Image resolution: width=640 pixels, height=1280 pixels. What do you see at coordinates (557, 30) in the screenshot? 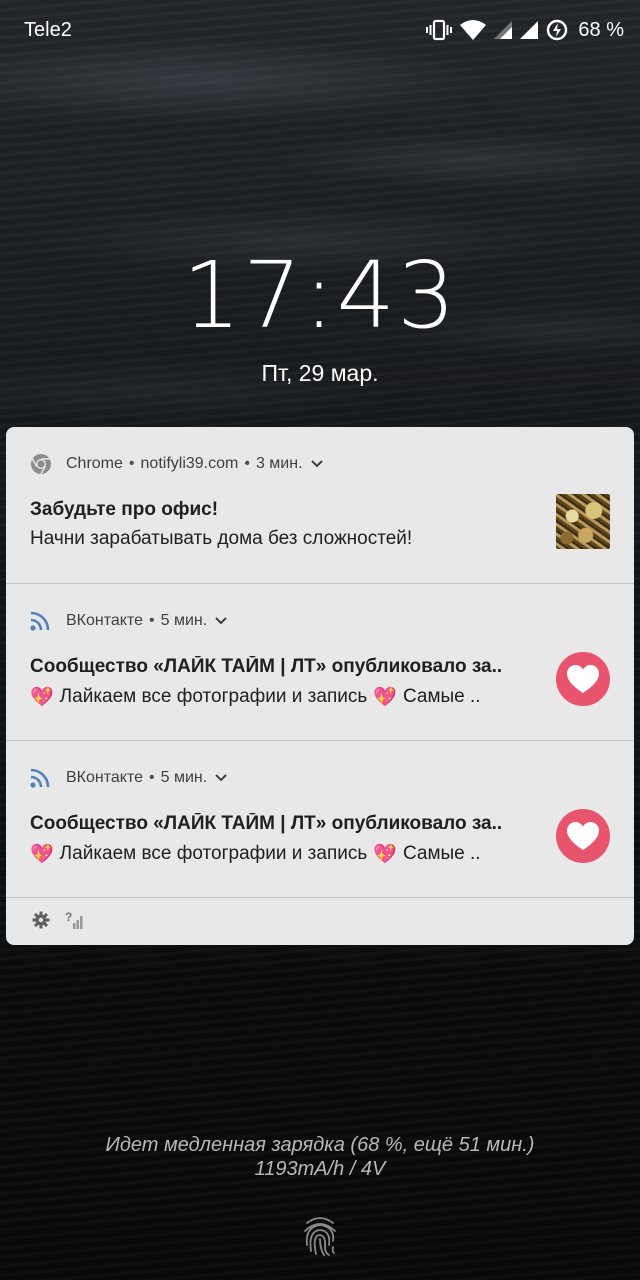
I see `battery-saver-icon` at bounding box center [557, 30].